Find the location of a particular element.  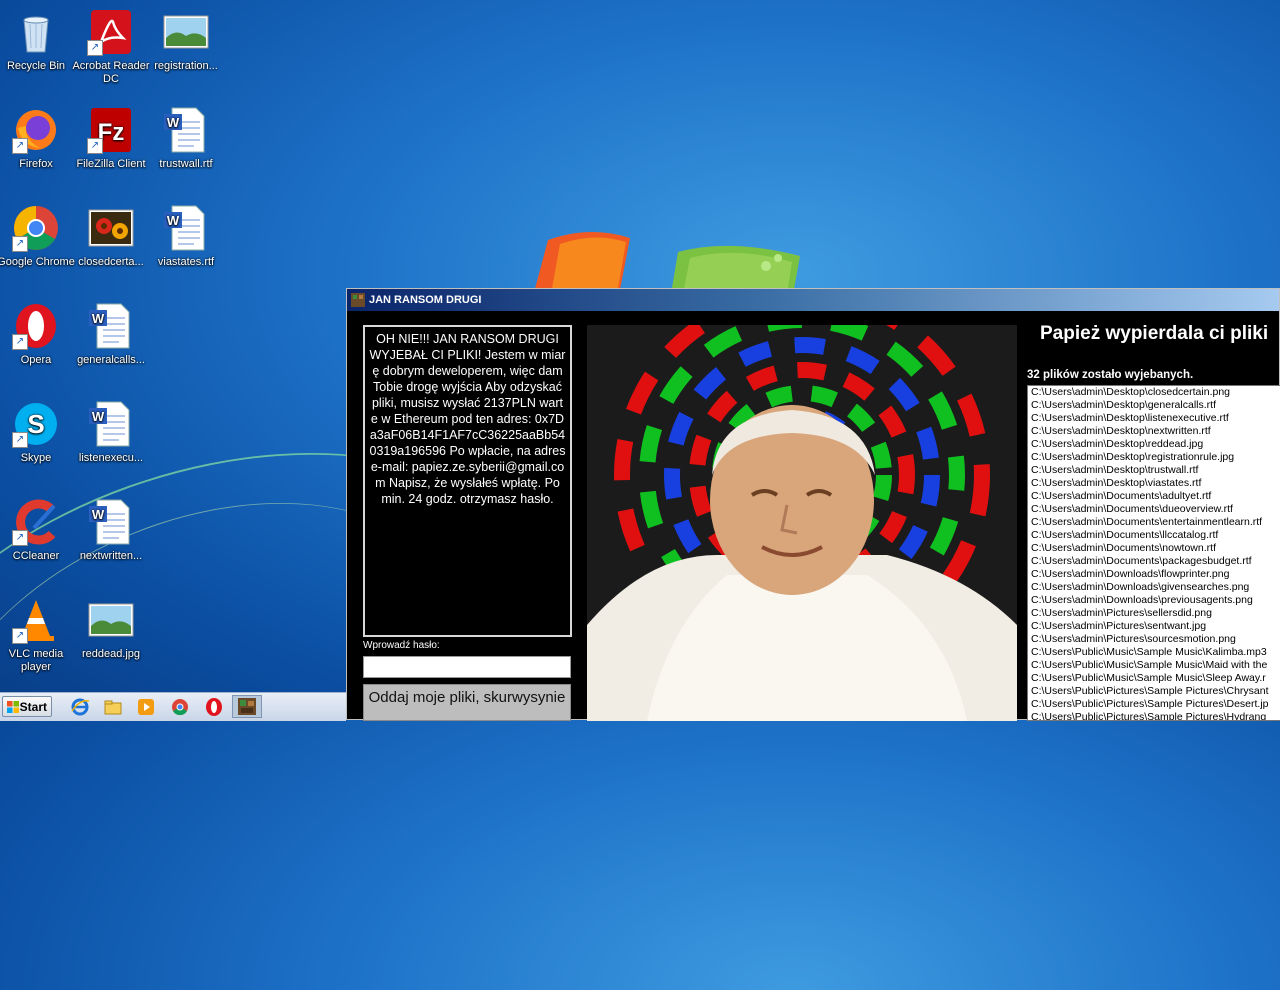

file-list-item: C:\Users\admin\Desktop\closedcertain.png is located at coordinates (1154, 392).